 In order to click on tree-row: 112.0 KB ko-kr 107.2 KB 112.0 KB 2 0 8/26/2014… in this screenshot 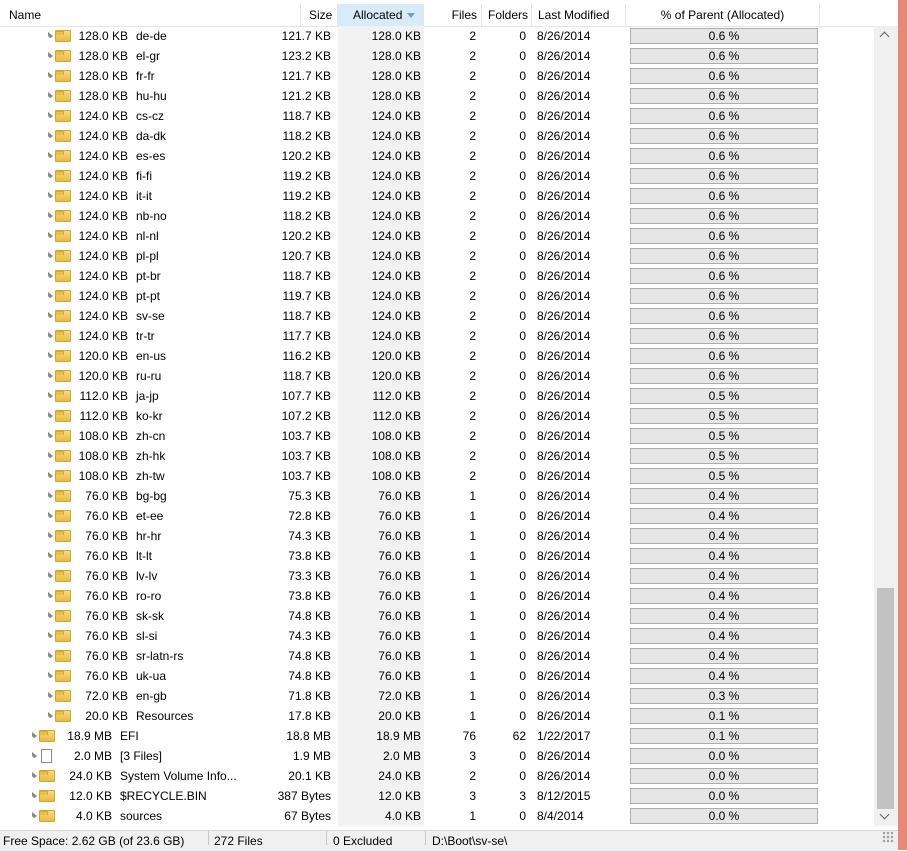, I will do `click(437, 416)`.